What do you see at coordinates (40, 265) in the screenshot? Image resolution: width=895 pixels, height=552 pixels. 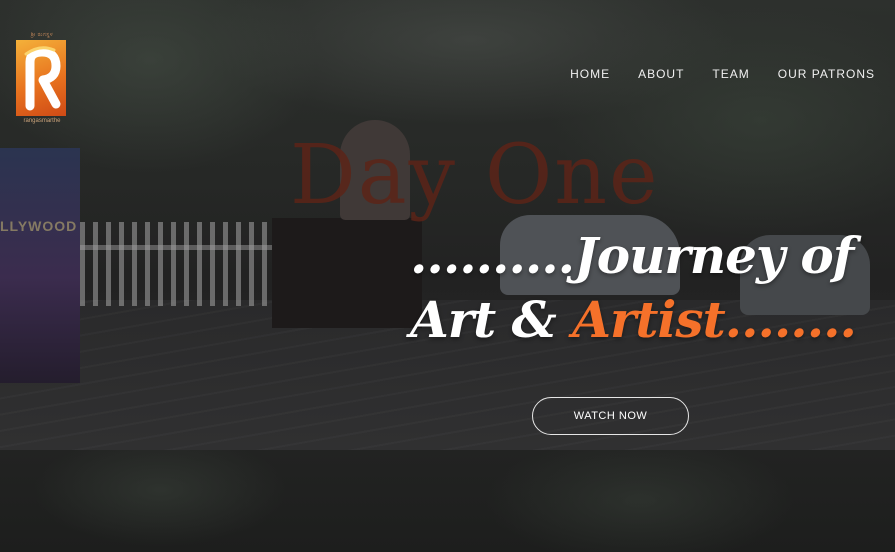 I see `background-poster-stand` at bounding box center [40, 265].